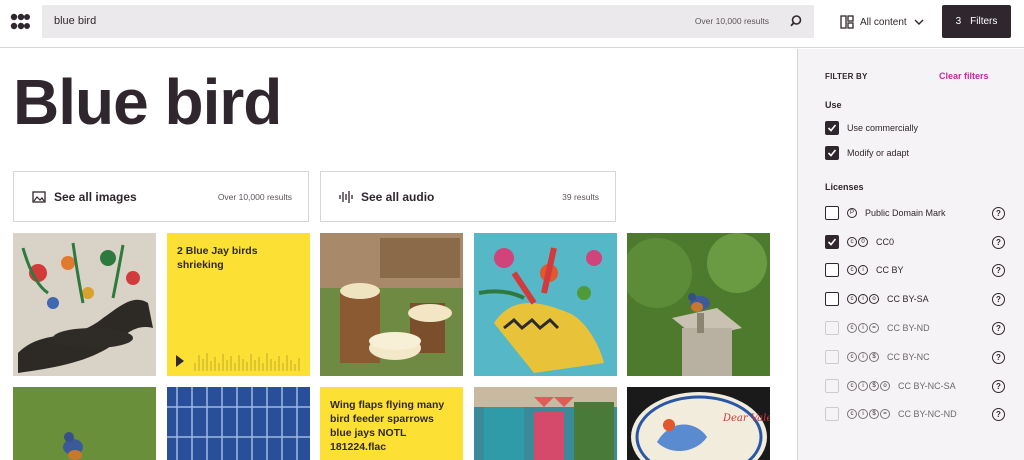  What do you see at coordinates (545, 423) in the screenshot?
I see `image-result-colorful-street` at bounding box center [545, 423].